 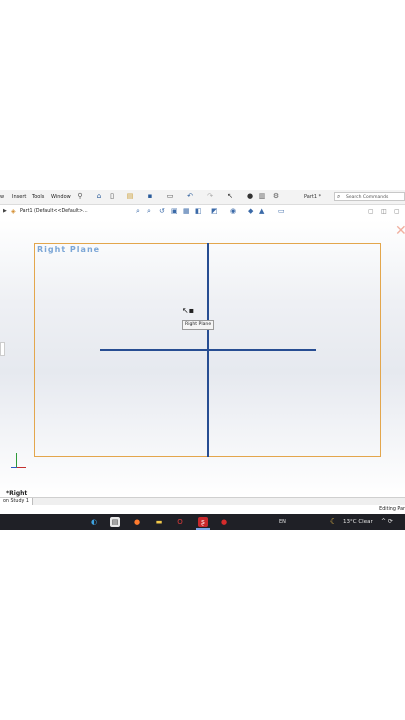 What do you see at coordinates (162, 211) in the screenshot?
I see `previous-view-icon: ↺` at bounding box center [162, 211].